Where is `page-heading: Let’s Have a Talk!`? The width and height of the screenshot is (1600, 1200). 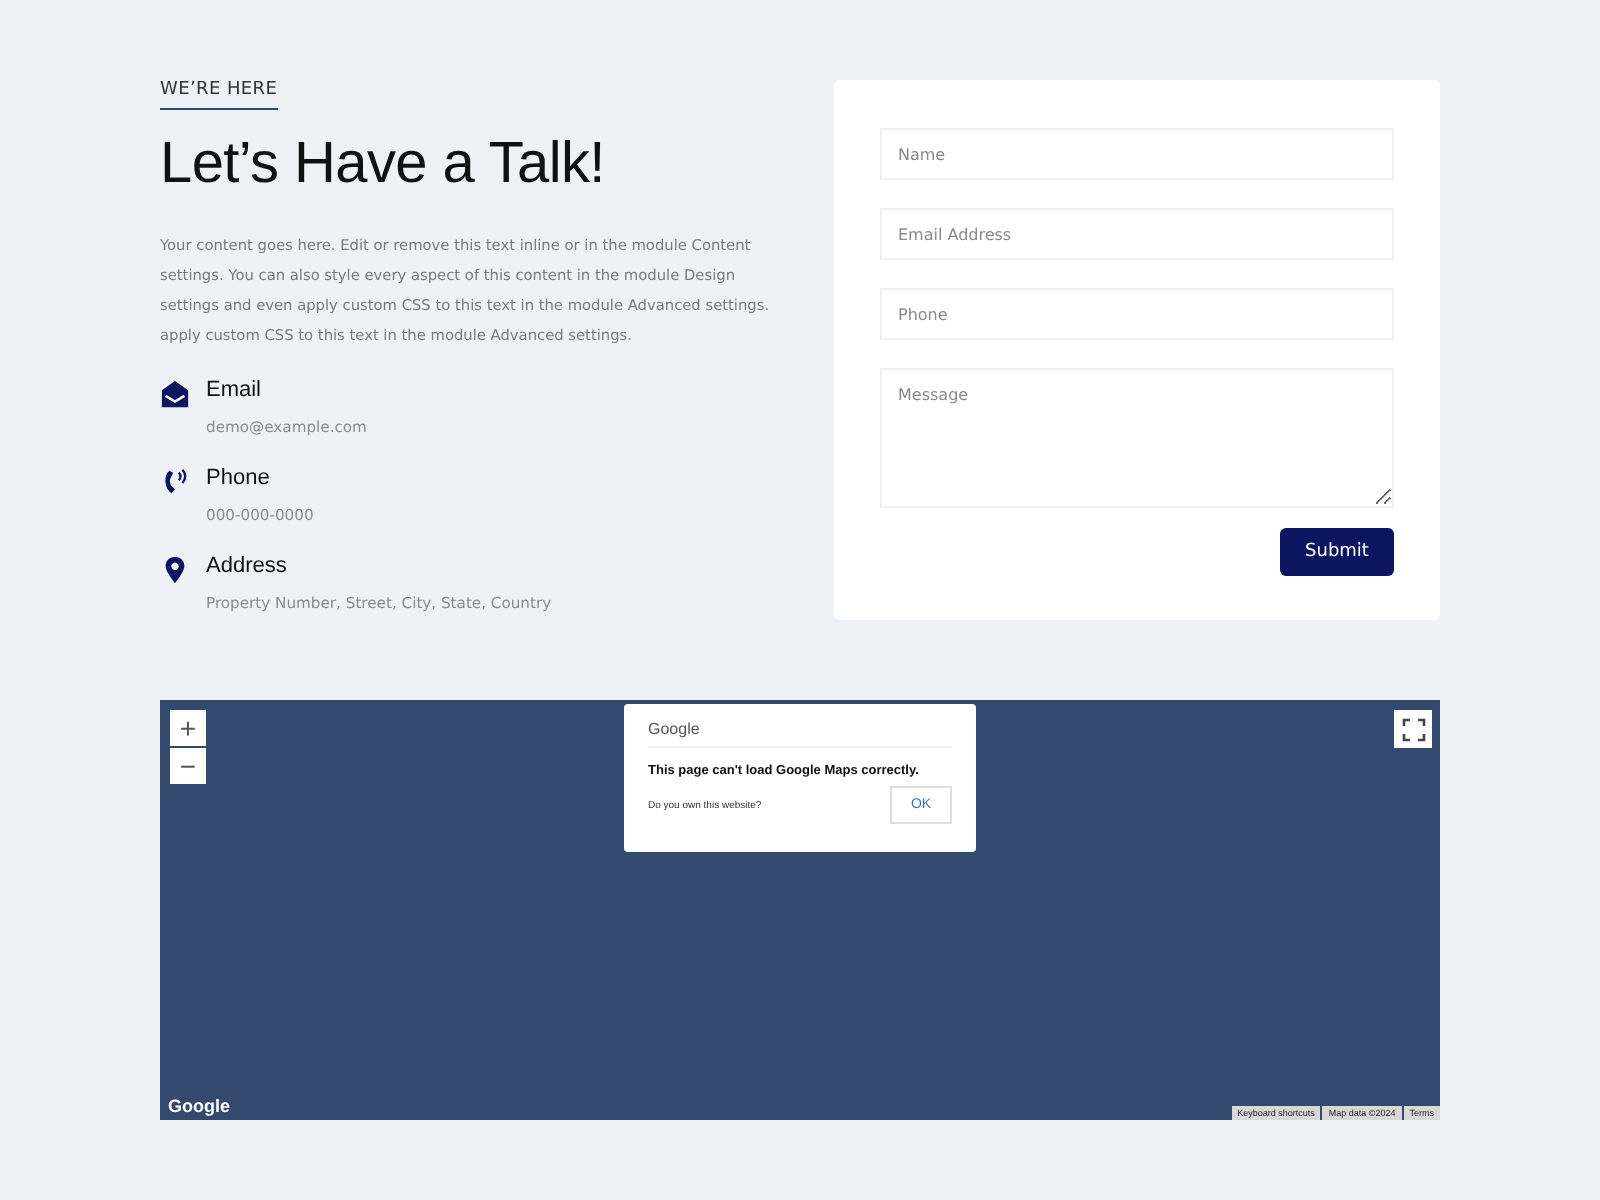
page-heading: Let’s Have a Talk! is located at coordinates (383, 165).